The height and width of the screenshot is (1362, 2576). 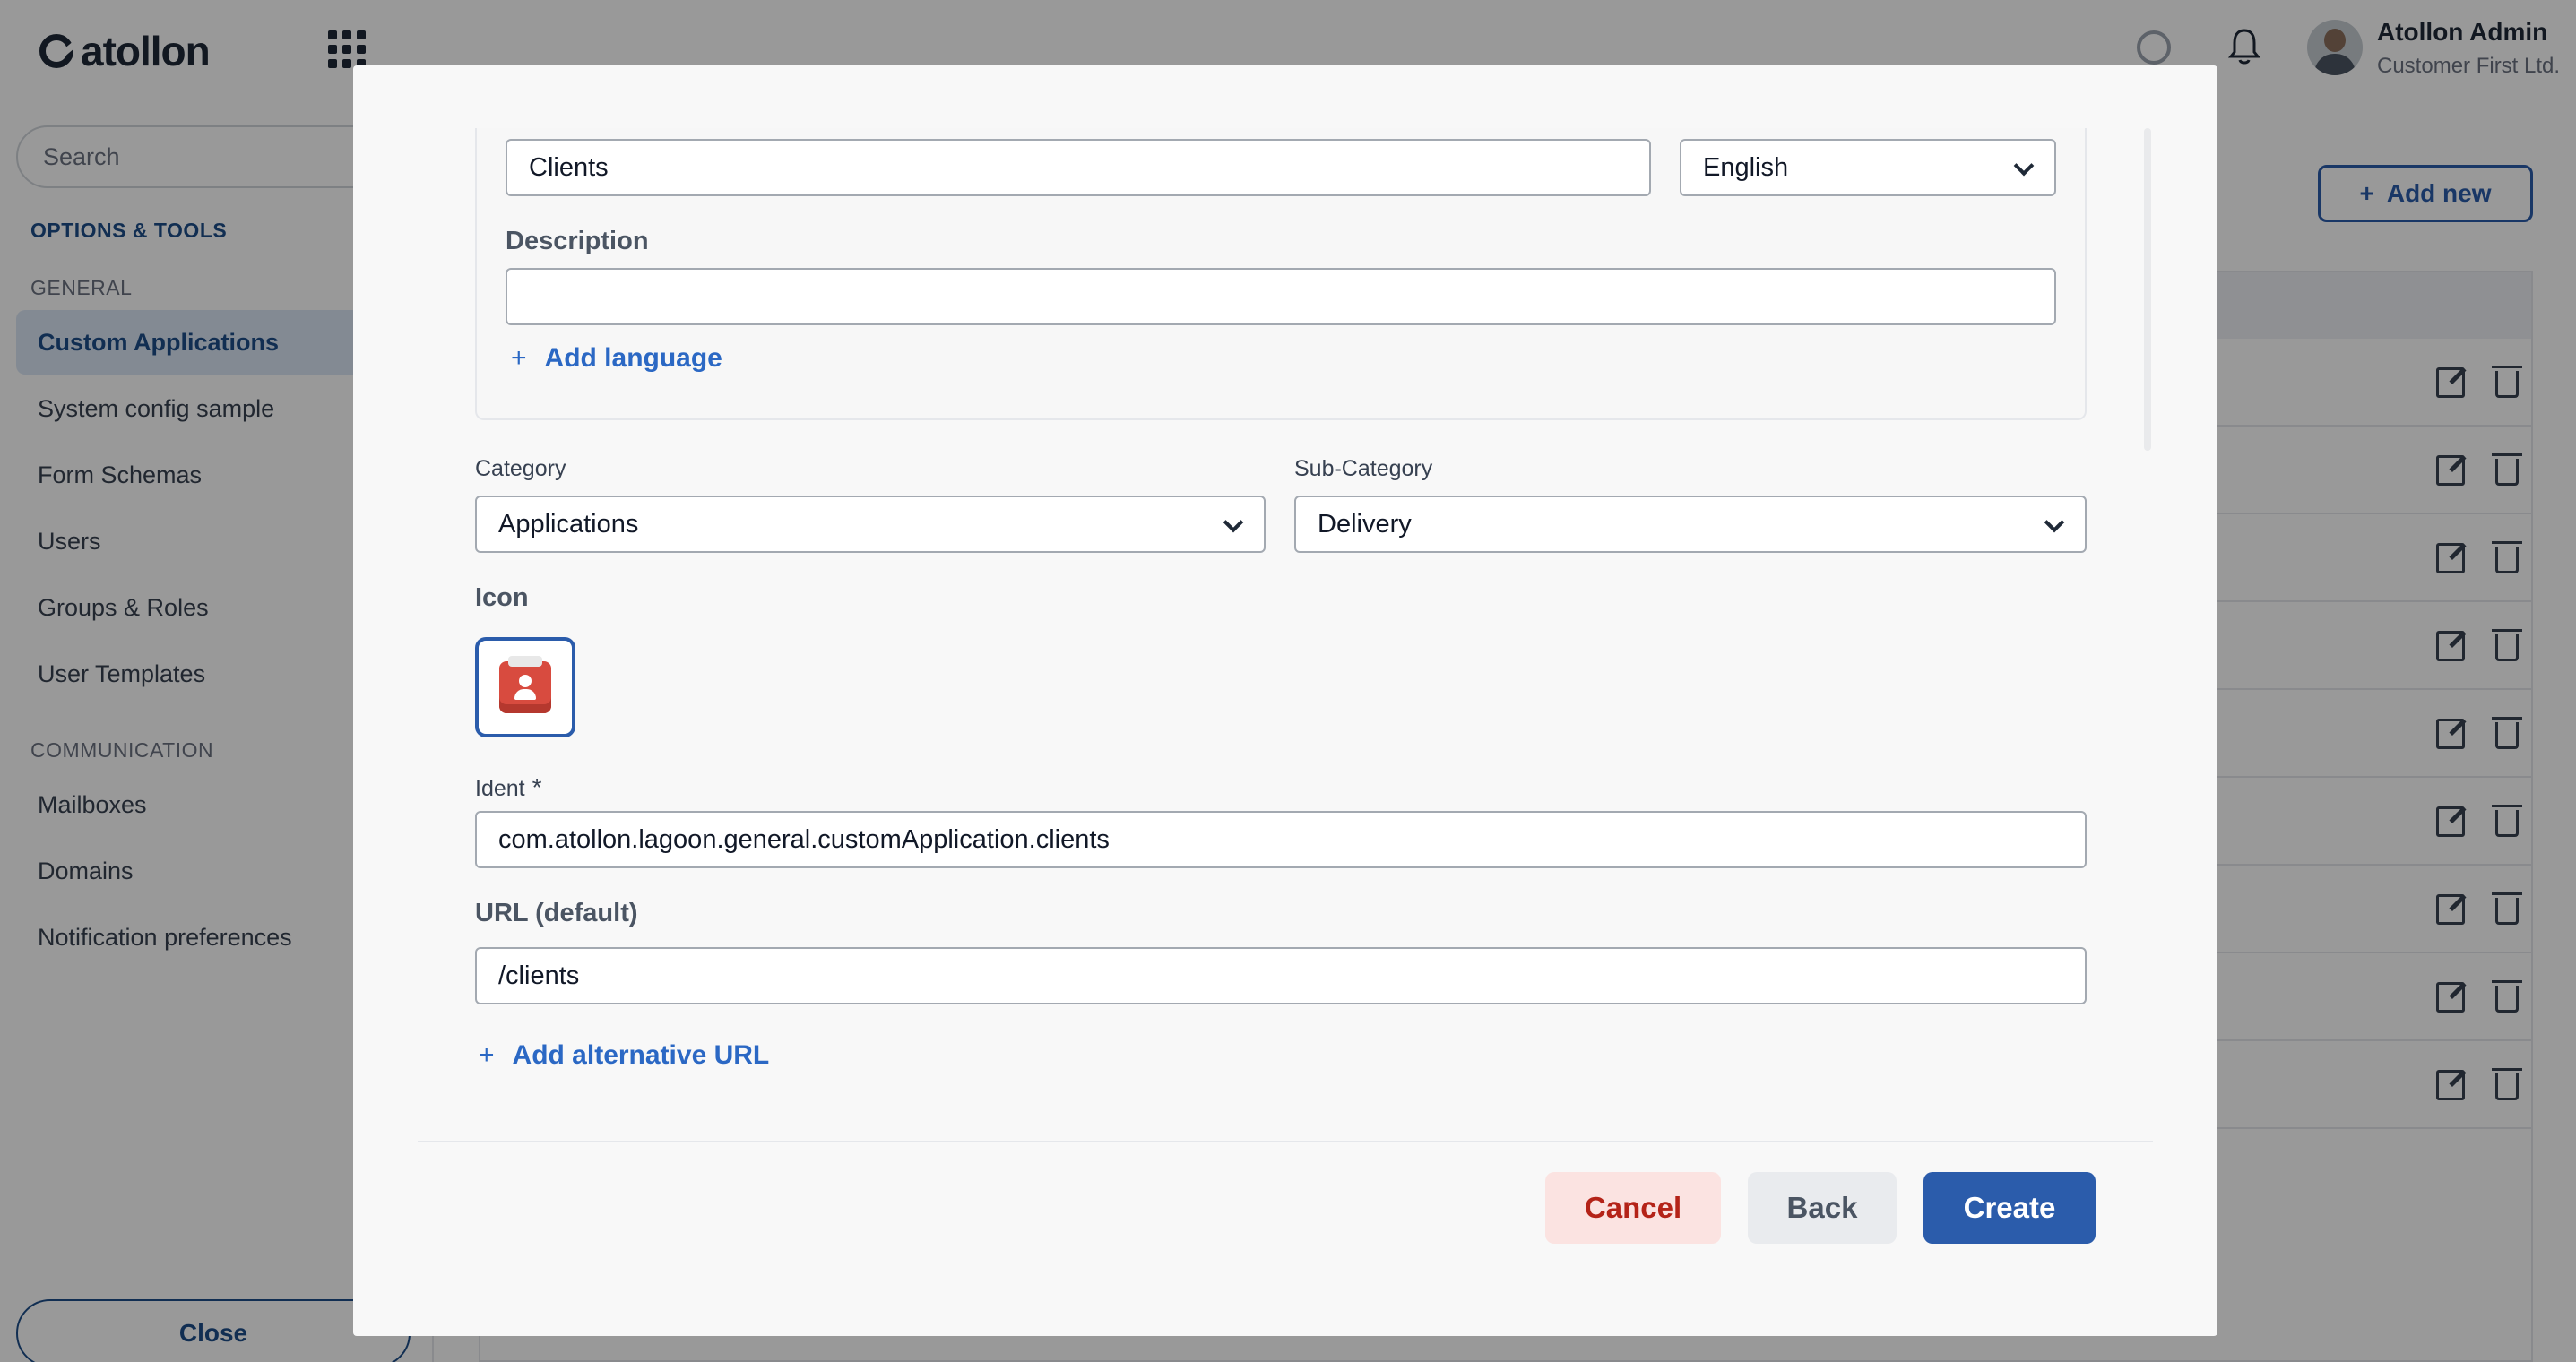 I want to click on ident-label-text: Ident, so click(x=500, y=788).